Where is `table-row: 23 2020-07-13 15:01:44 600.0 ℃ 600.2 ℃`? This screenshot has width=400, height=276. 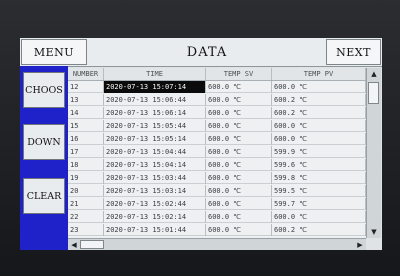 table-row: 23 2020-07-13 15:01:44 600.0 ℃ 600.2 ℃ is located at coordinates (217, 230).